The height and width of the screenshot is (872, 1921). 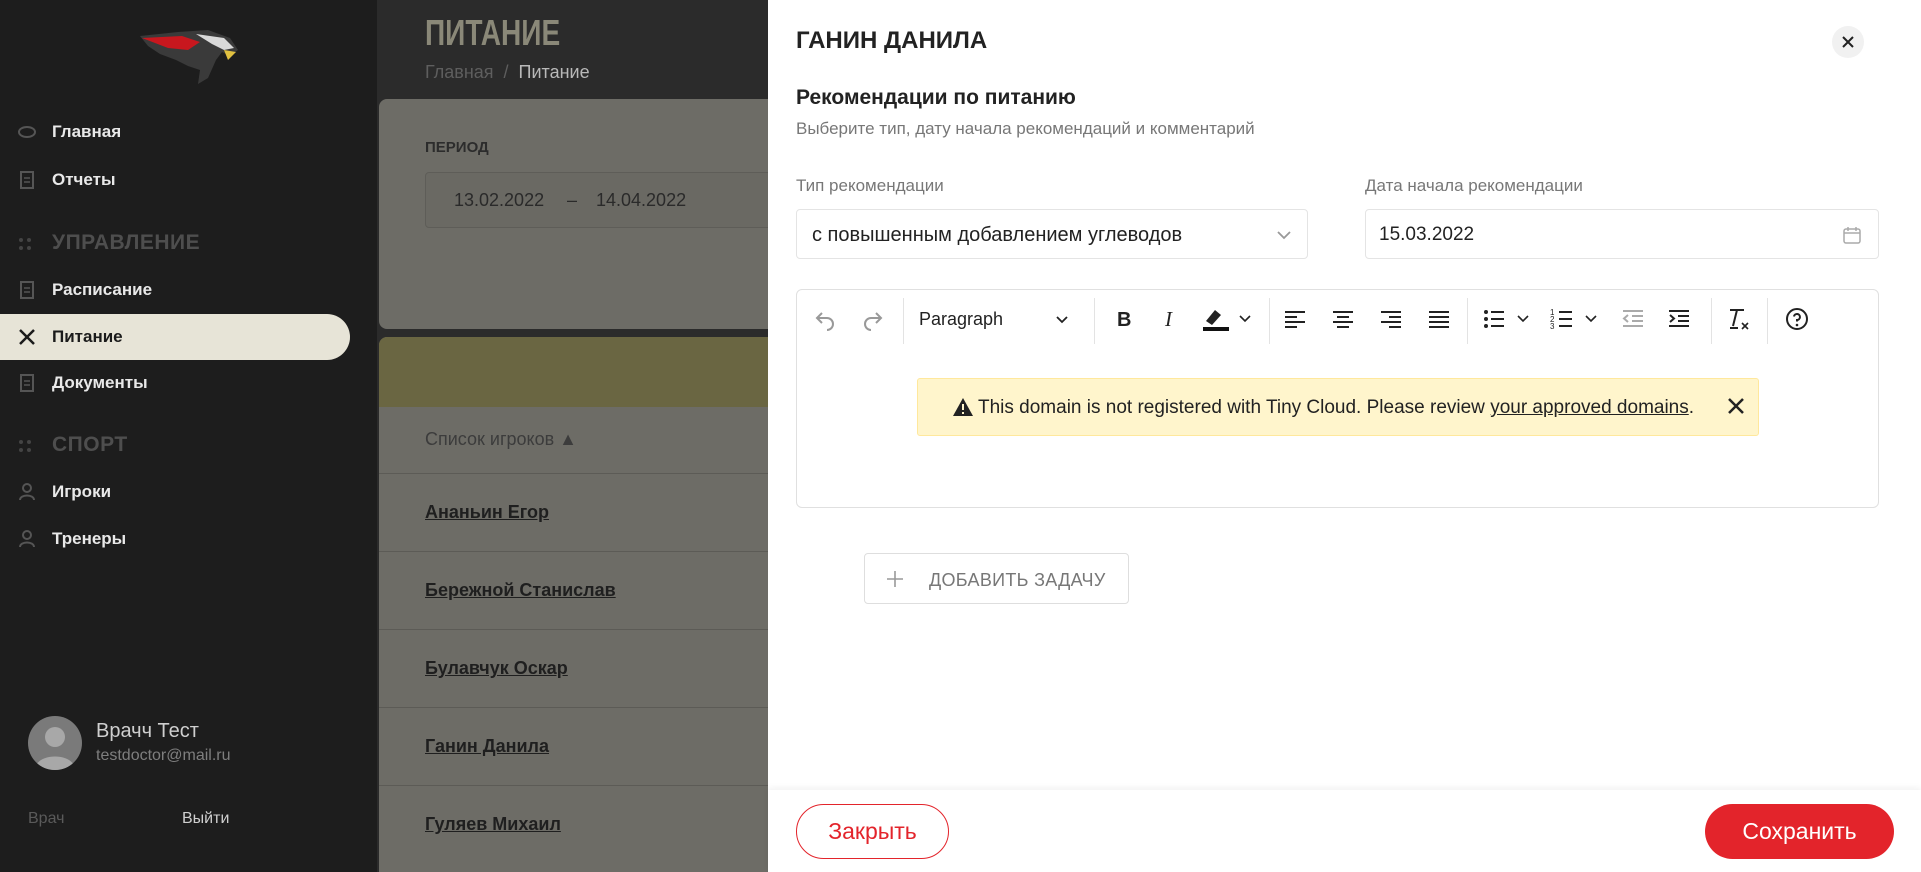 I want to click on sidebar-item-label: Питание, so click(x=87, y=336).